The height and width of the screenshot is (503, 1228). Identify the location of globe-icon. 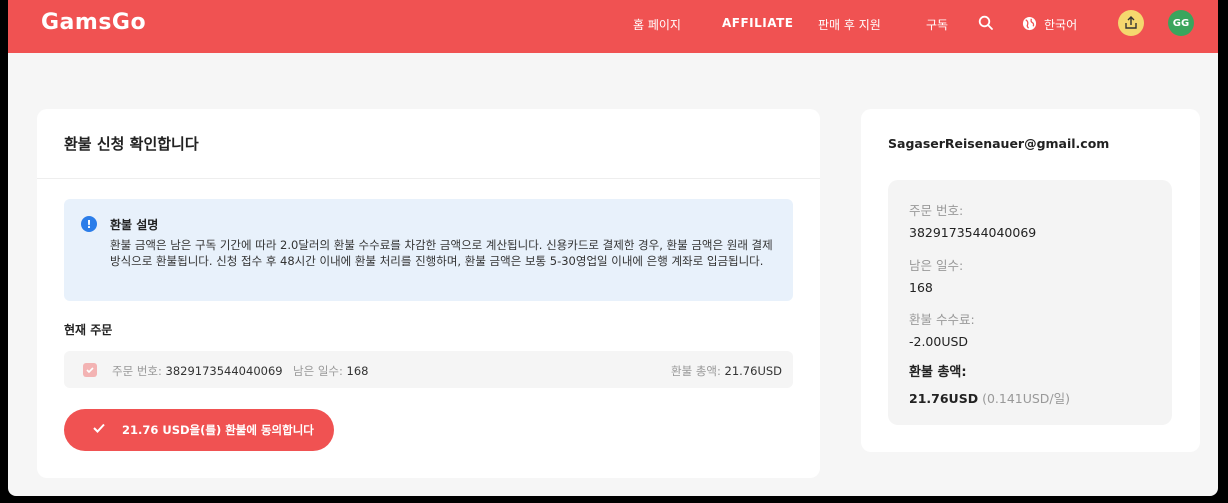
(1029, 25).